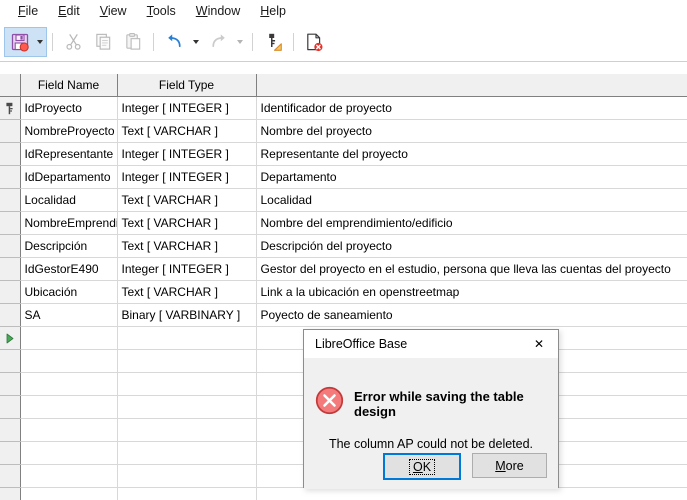  What do you see at coordinates (69, 177) in the screenshot?
I see `field-name-cell: IdDepartamento` at bounding box center [69, 177].